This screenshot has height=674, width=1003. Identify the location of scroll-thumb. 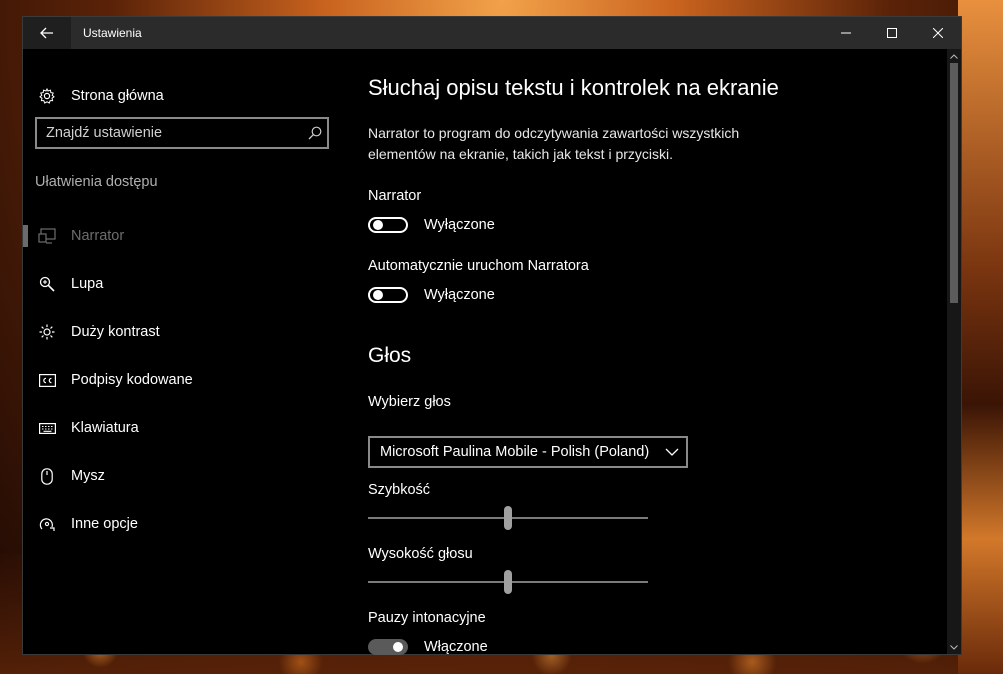
(954, 183).